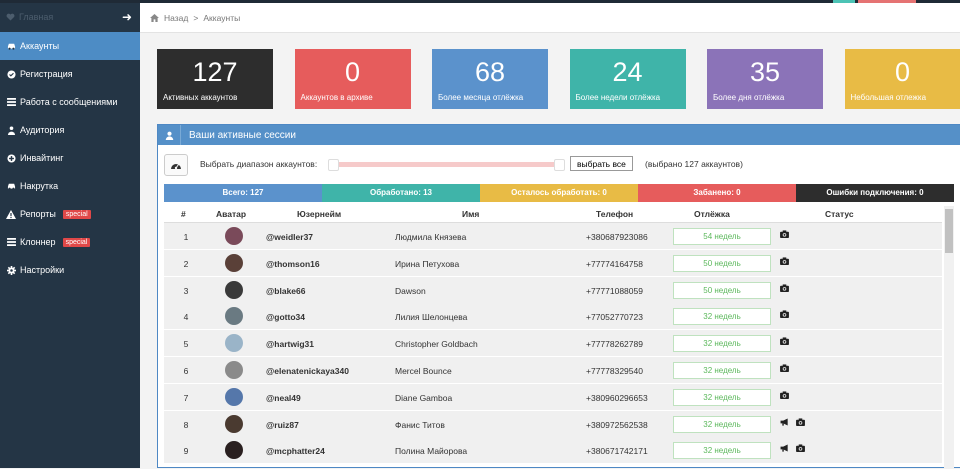  Describe the element at coordinates (186, 451) in the screenshot. I see `row-number: 9` at that location.